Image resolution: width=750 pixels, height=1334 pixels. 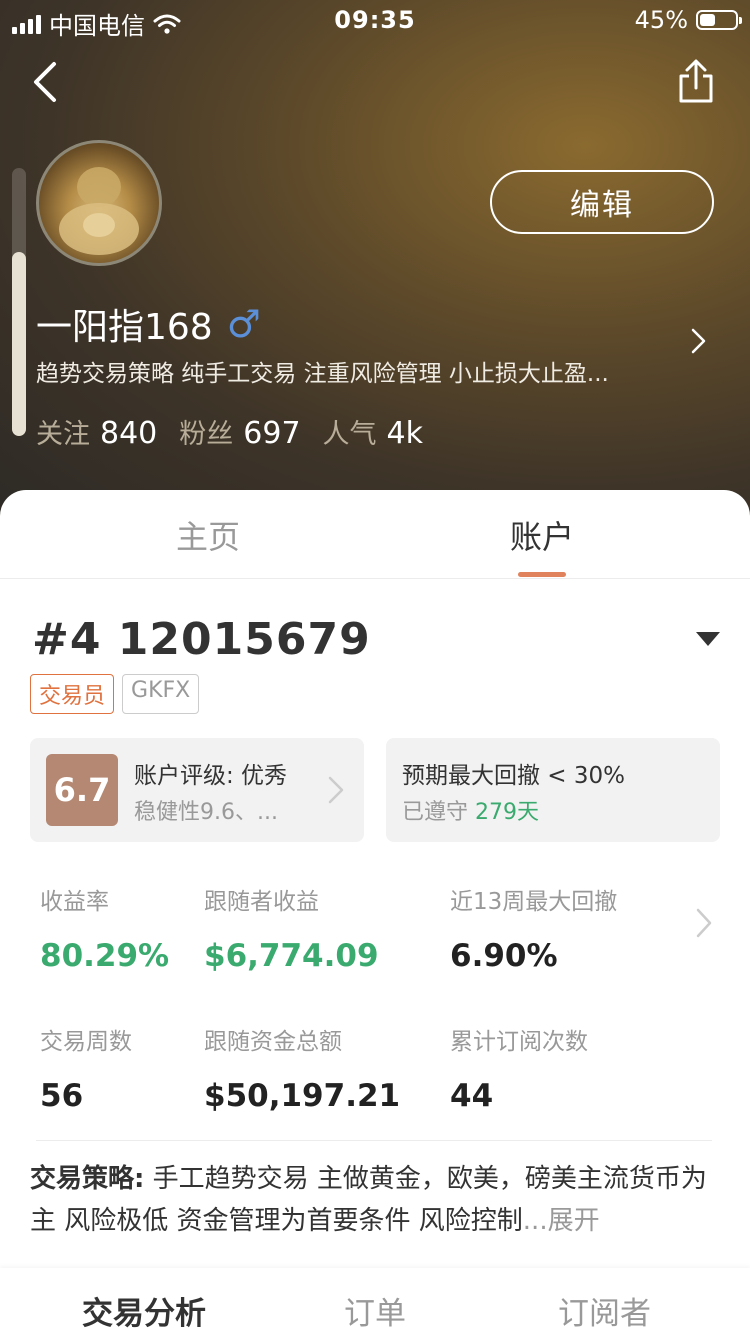 What do you see at coordinates (374, 1140) in the screenshot?
I see `divider` at bounding box center [374, 1140].